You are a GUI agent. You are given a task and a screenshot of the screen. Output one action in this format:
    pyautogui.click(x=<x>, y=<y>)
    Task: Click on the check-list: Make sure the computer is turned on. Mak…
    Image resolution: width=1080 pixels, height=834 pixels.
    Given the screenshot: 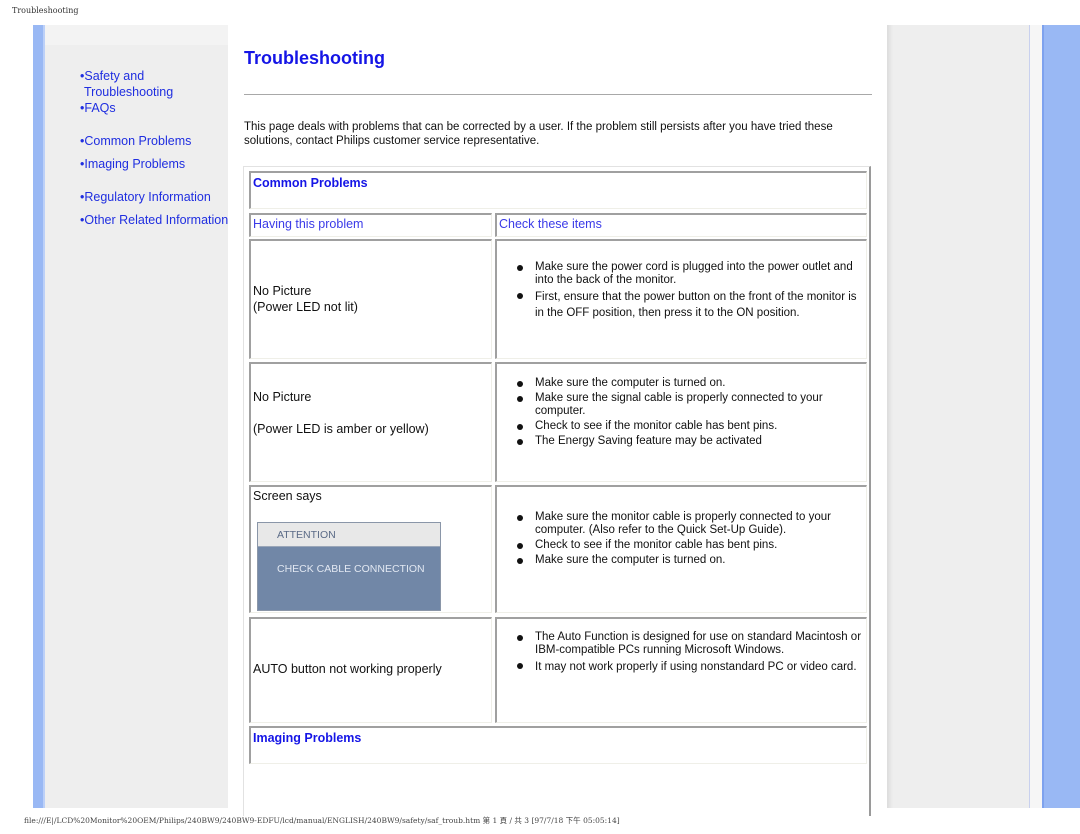 What is the action you would take?
    pyautogui.click(x=681, y=406)
    